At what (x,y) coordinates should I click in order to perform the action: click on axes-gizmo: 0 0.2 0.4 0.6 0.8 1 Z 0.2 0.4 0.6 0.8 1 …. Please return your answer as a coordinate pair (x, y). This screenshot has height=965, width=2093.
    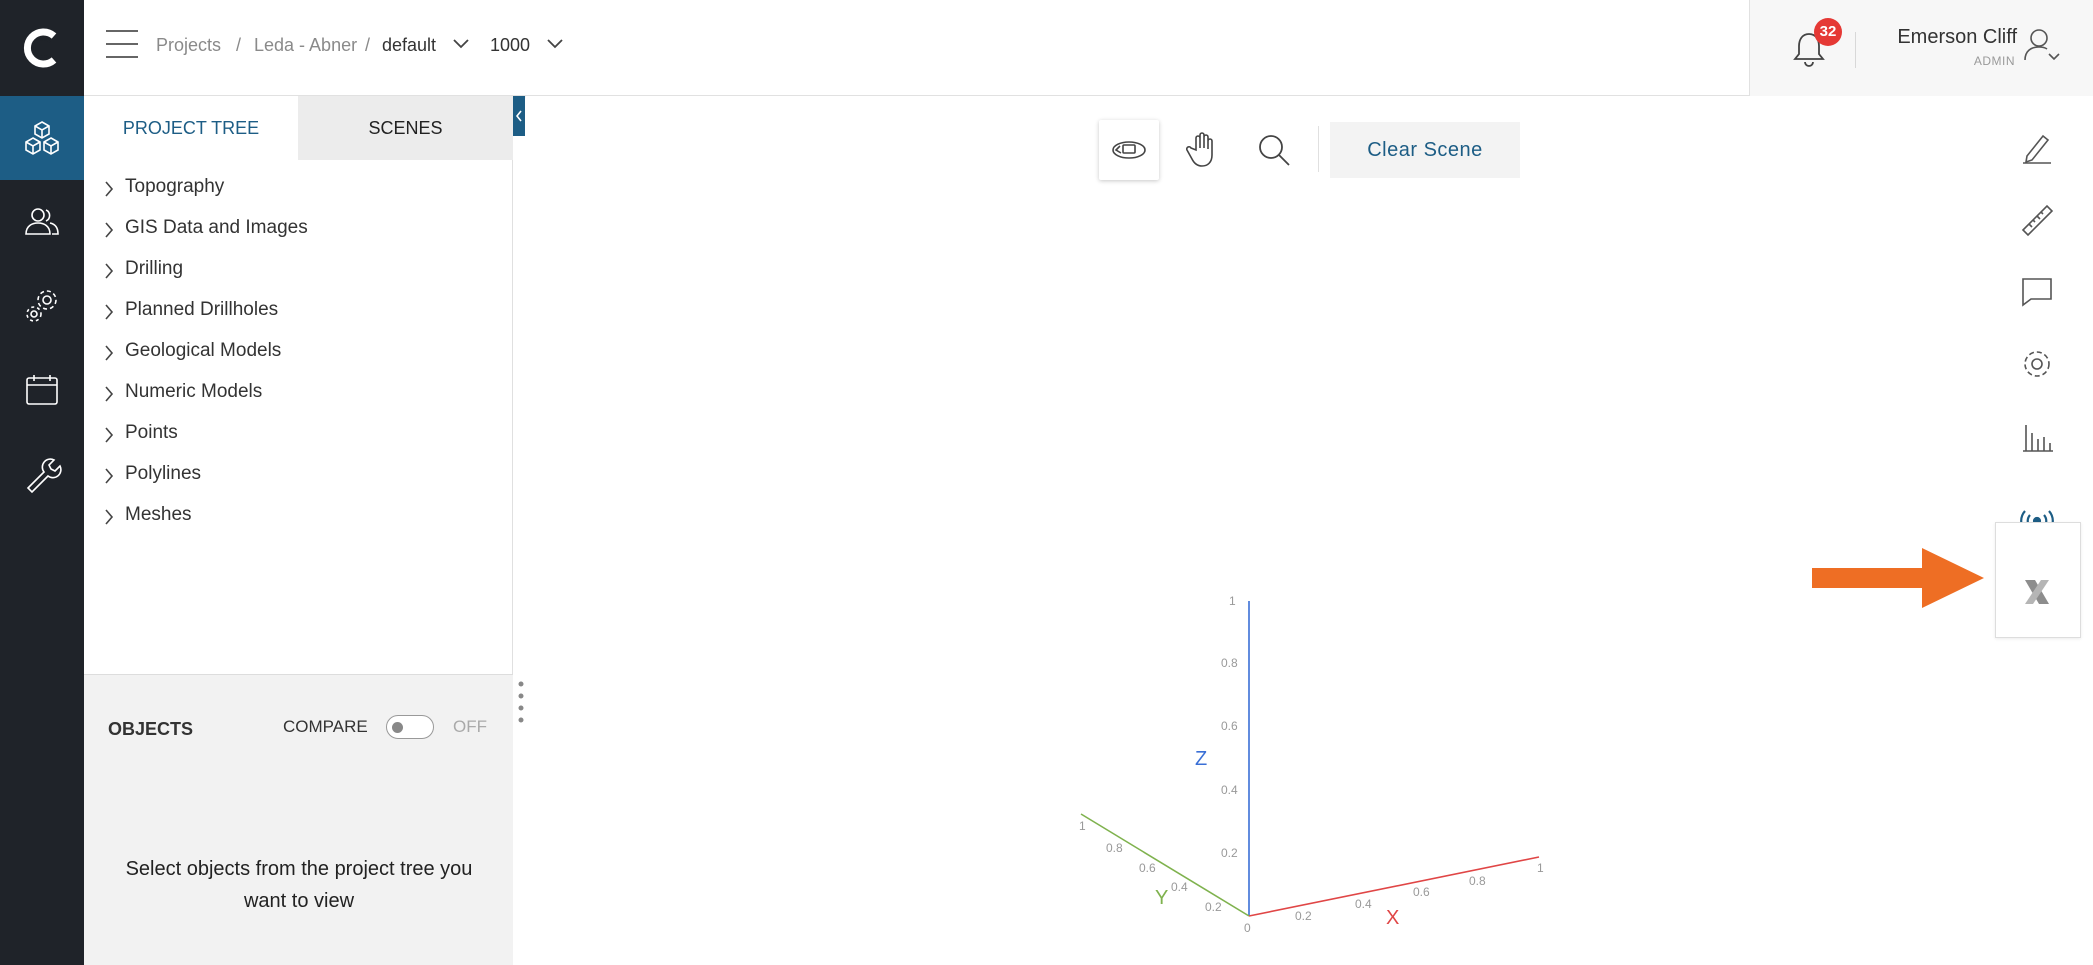
    Looking at the image, I should click on (1311, 764).